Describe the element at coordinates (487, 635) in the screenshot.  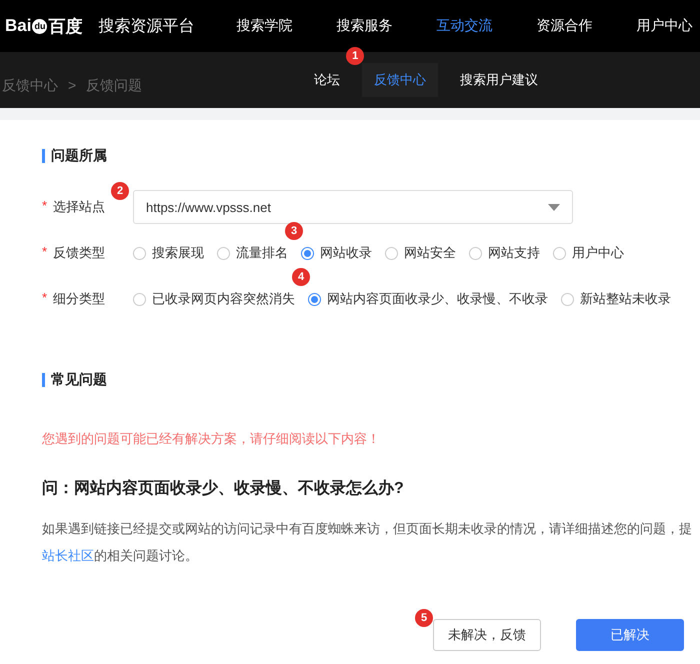
I see `unresolved-button: 未解决，反馈` at that location.